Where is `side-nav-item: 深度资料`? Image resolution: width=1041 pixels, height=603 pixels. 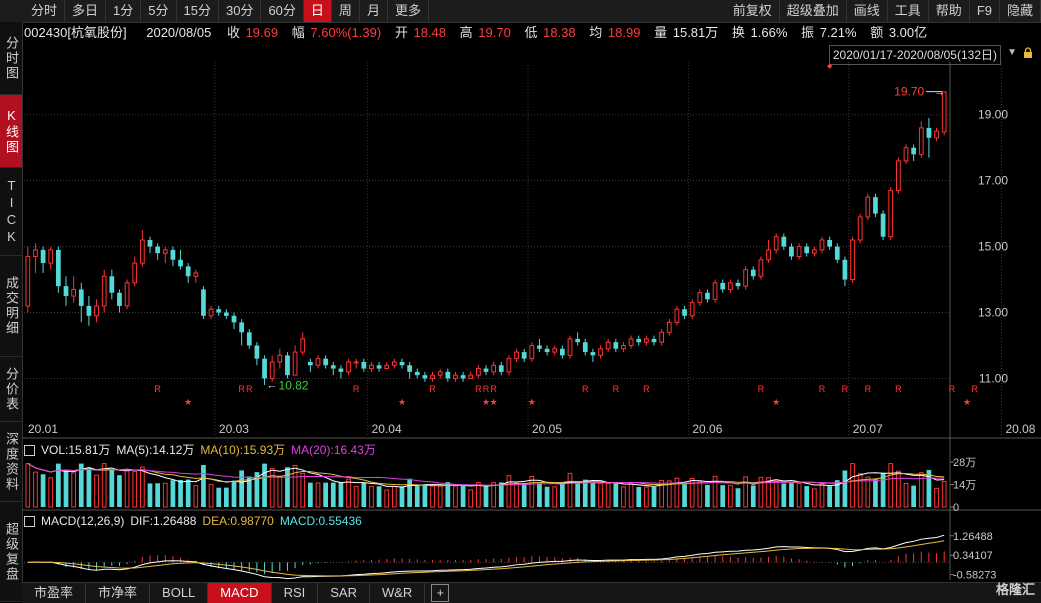
side-nav-item: 深度资料 is located at coordinates (11, 462).